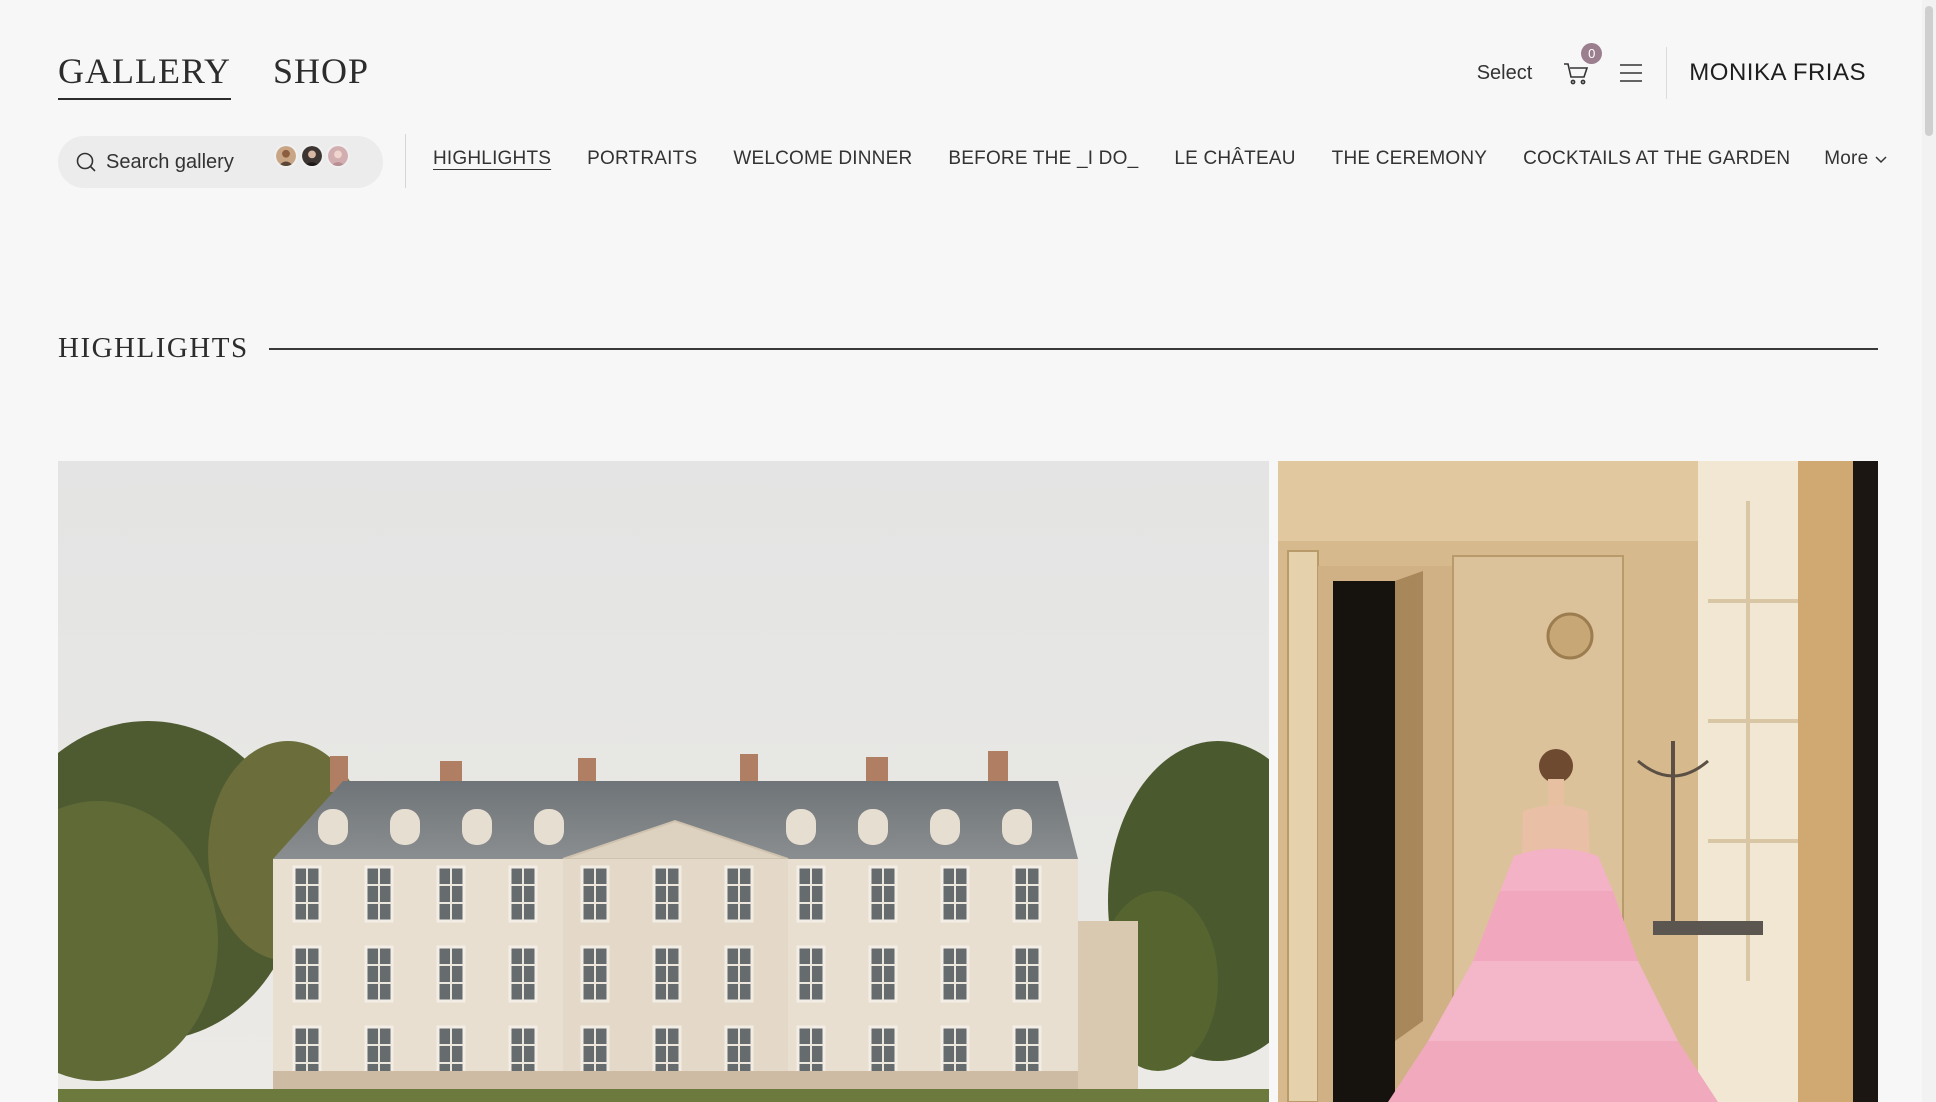 This screenshot has width=1936, height=1102. Describe the element at coordinates (1592, 53) in the screenshot. I see `cart-count-badge: 0` at that location.